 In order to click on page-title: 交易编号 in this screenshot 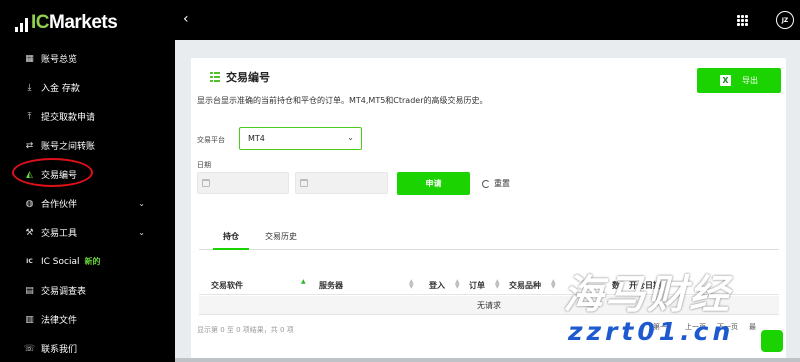, I will do `click(240, 77)`.